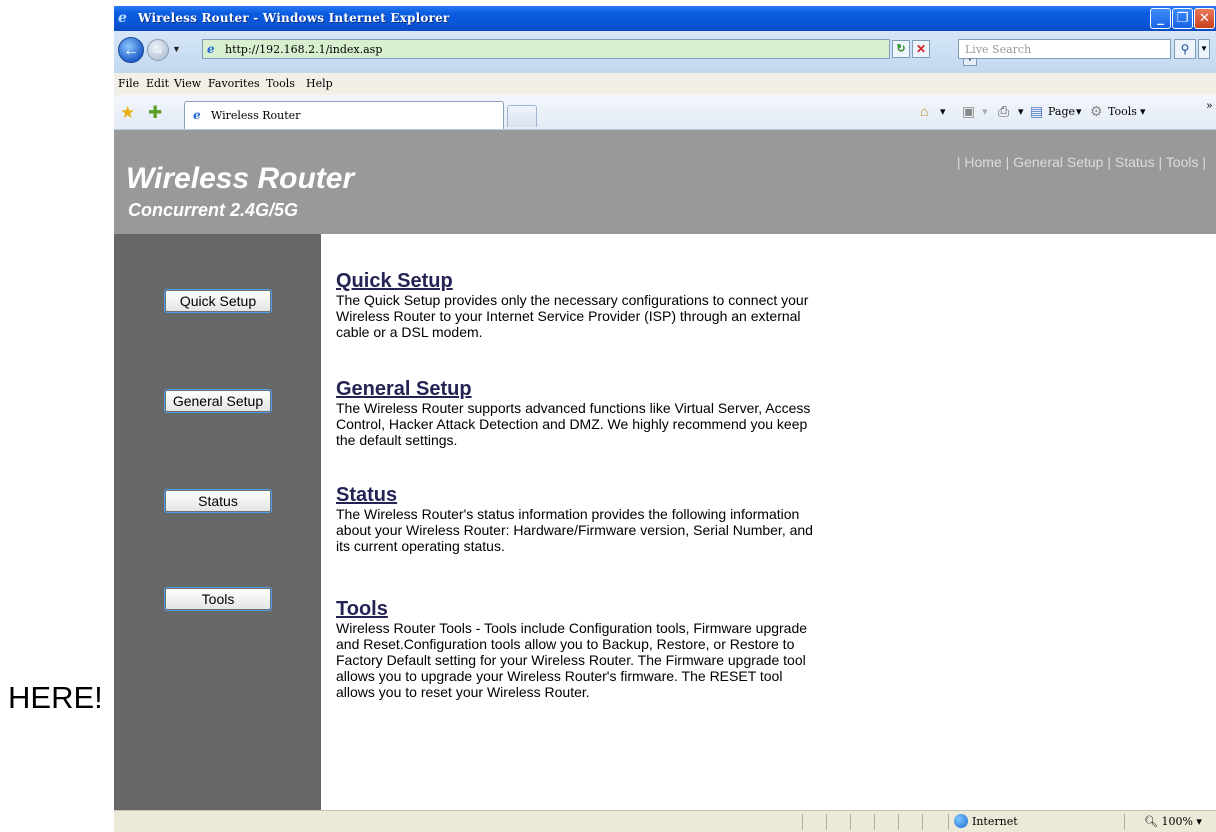 The image size is (1216, 832). I want to click on print-icon: ⎙, so click(1003, 111).